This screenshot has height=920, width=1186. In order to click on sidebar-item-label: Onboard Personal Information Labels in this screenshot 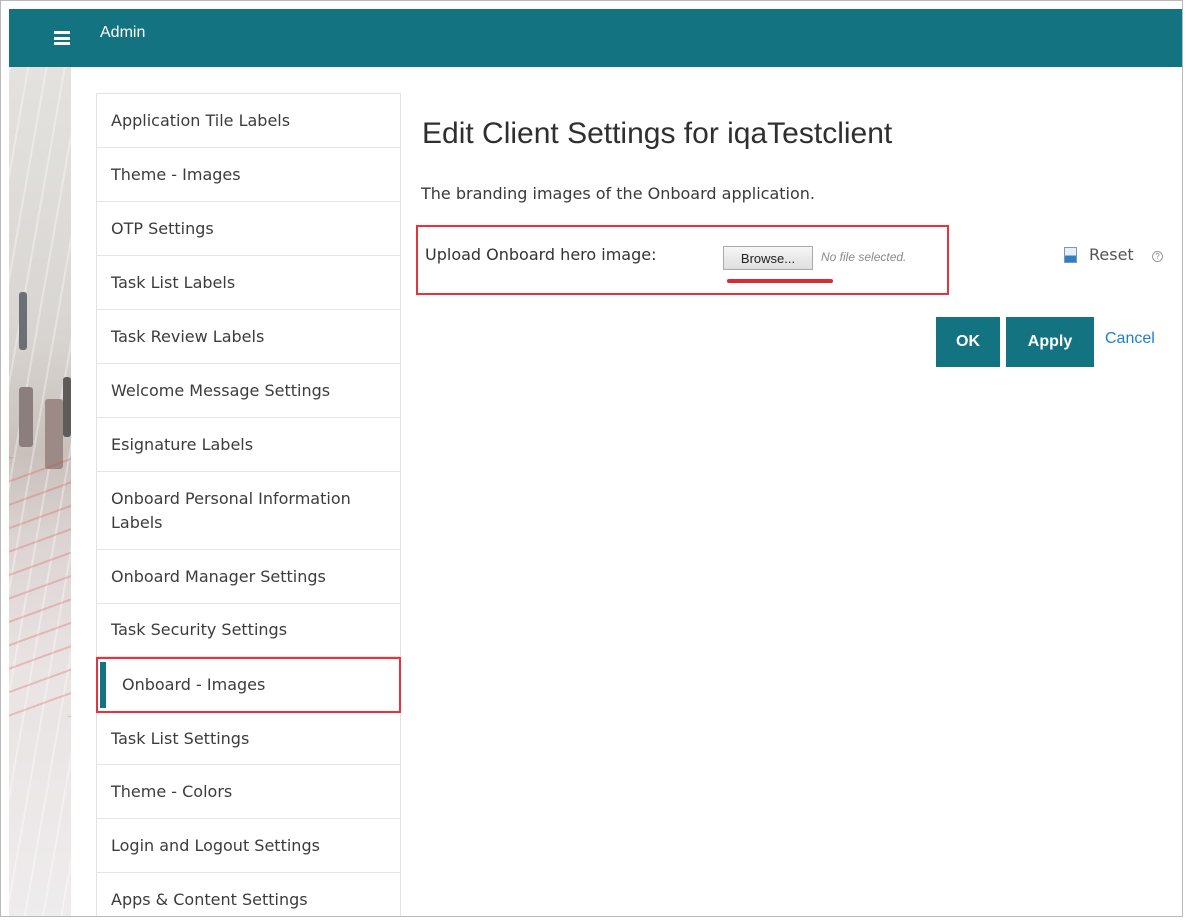, I will do `click(231, 510)`.